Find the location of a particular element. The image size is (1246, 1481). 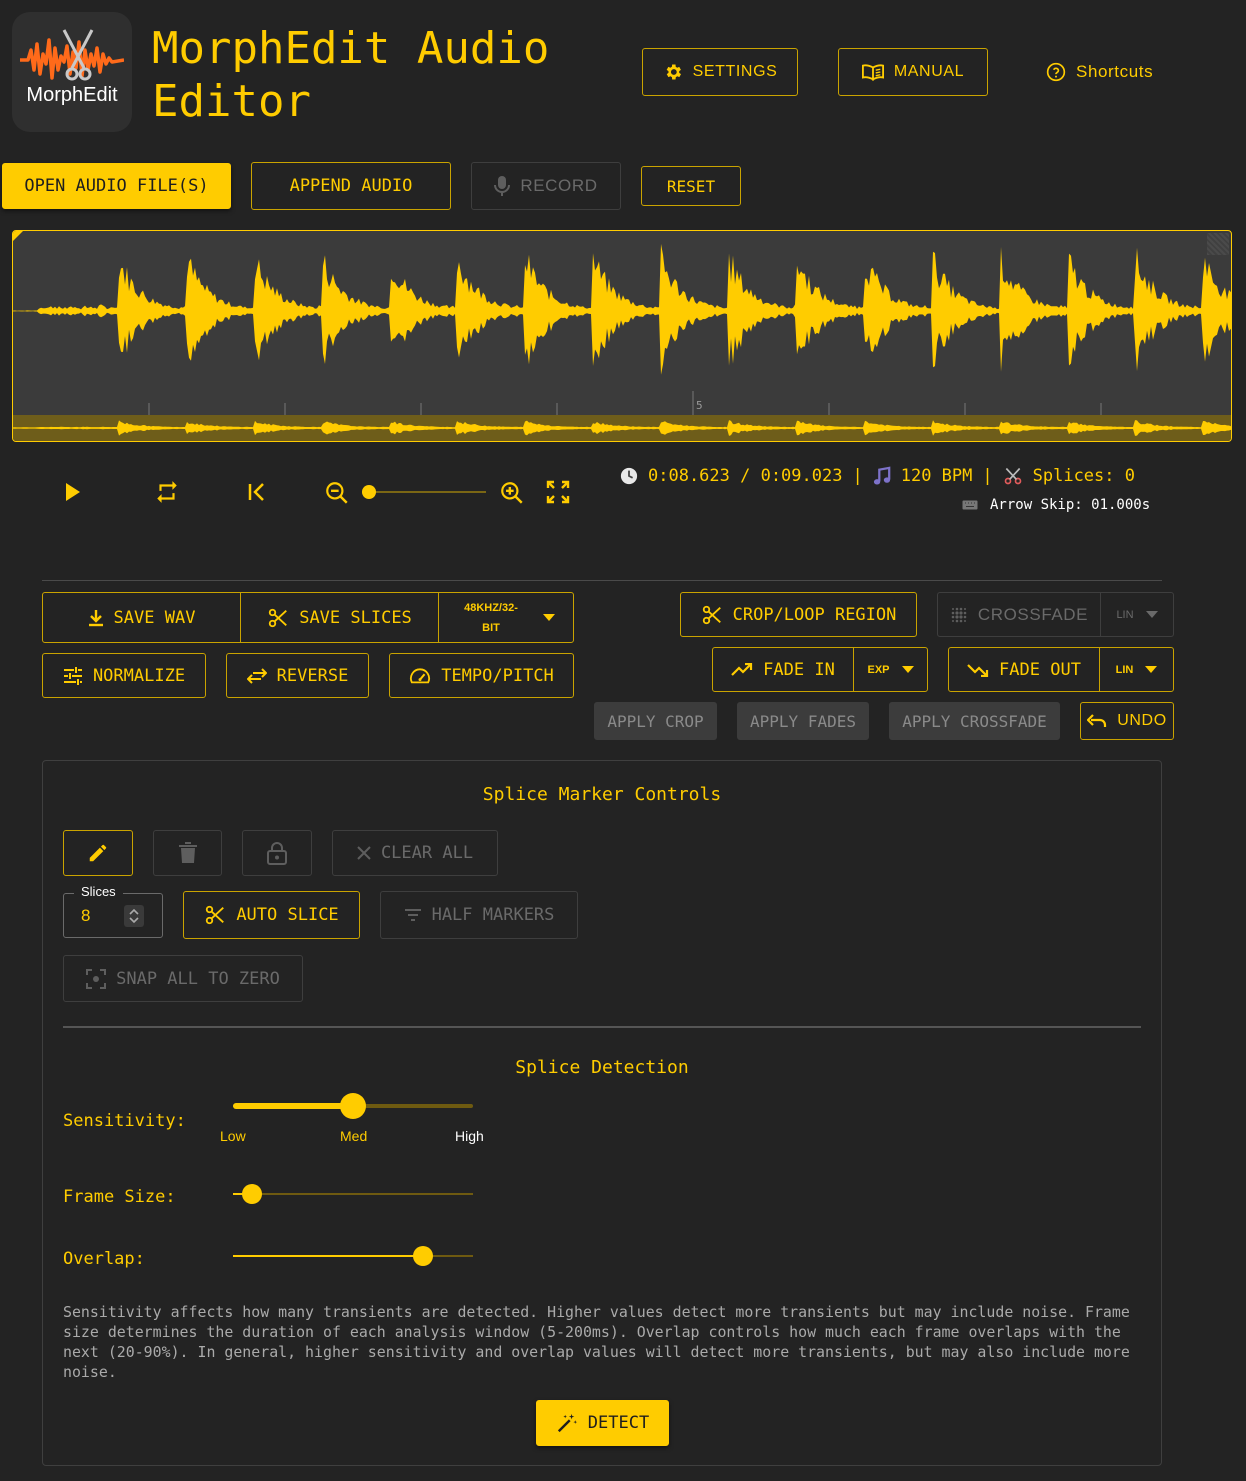

sensitivity-slider-thumb is located at coordinates (353, 1106).